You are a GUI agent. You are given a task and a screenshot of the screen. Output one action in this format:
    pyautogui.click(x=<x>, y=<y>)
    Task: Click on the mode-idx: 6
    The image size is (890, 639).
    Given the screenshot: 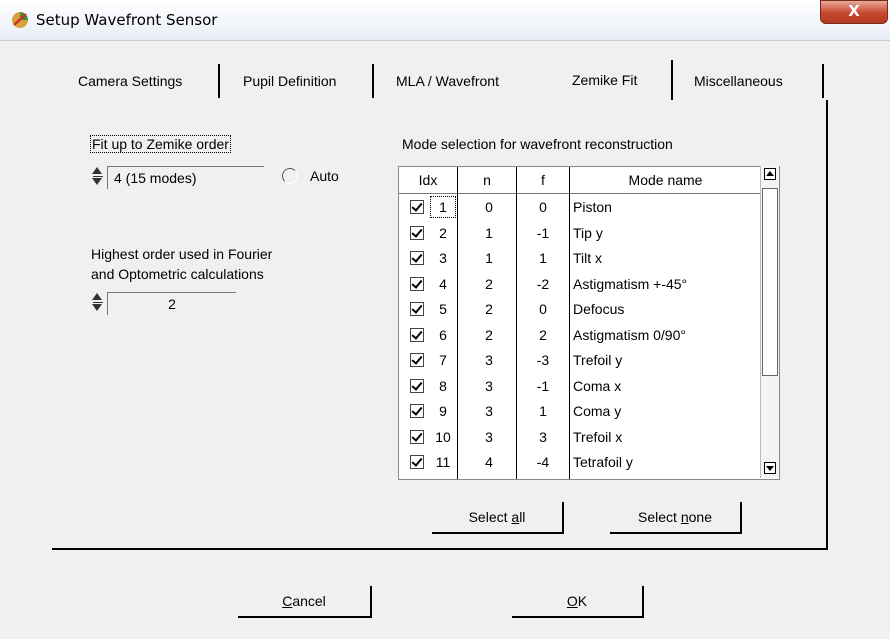 What is the action you would take?
    pyautogui.click(x=443, y=334)
    